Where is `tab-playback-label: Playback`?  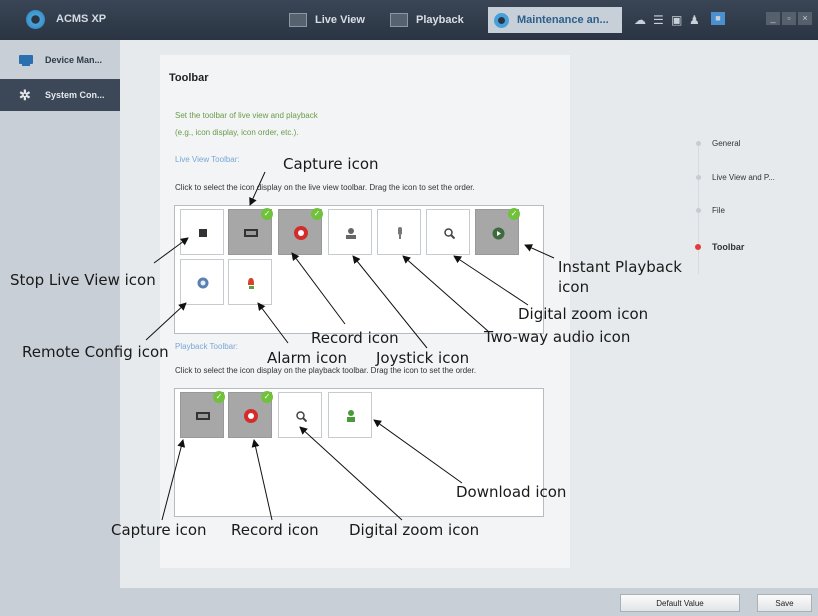
tab-playback-label: Playback is located at coordinates (440, 20).